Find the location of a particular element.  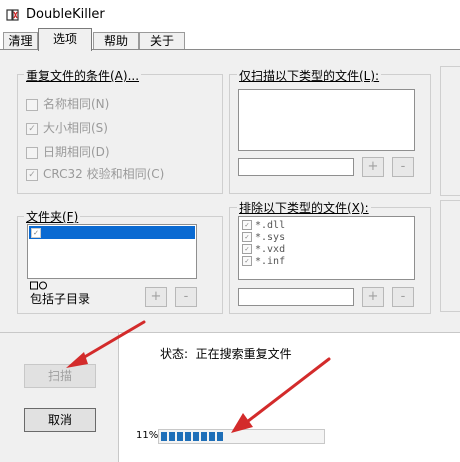

button-label: 取消 is located at coordinates (59, 420).